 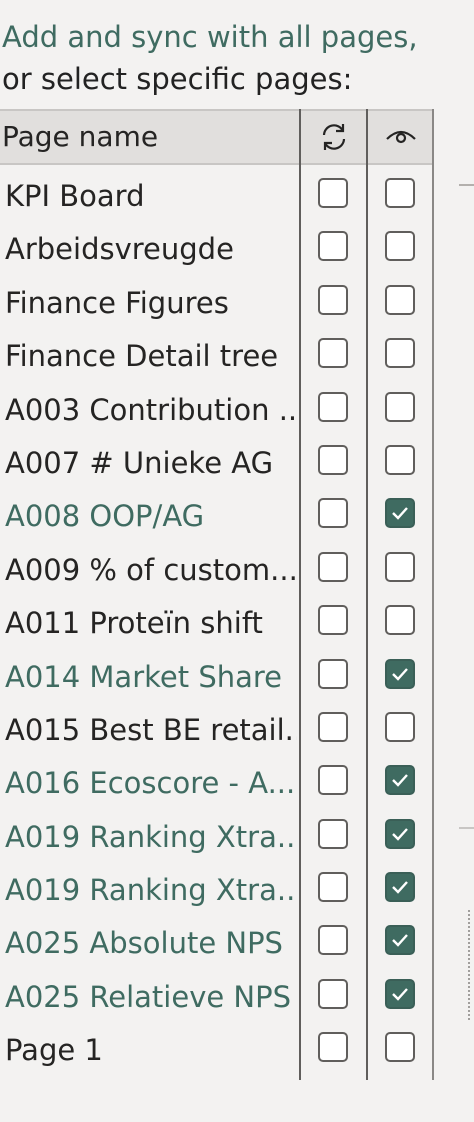 I want to click on page-name-cell: Arbeidsvreugde, so click(x=119, y=249).